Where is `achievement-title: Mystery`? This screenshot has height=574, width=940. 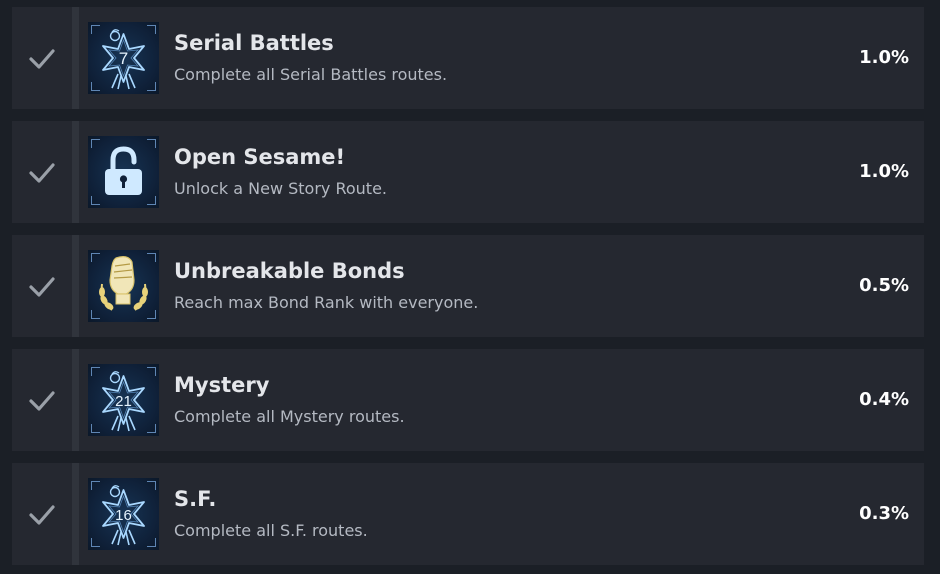
achievement-title: Mystery is located at coordinates (222, 385).